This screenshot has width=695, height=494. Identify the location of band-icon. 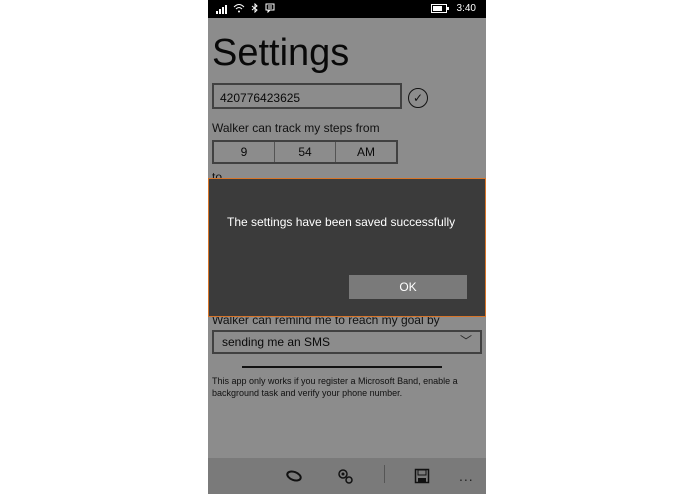
(294, 476).